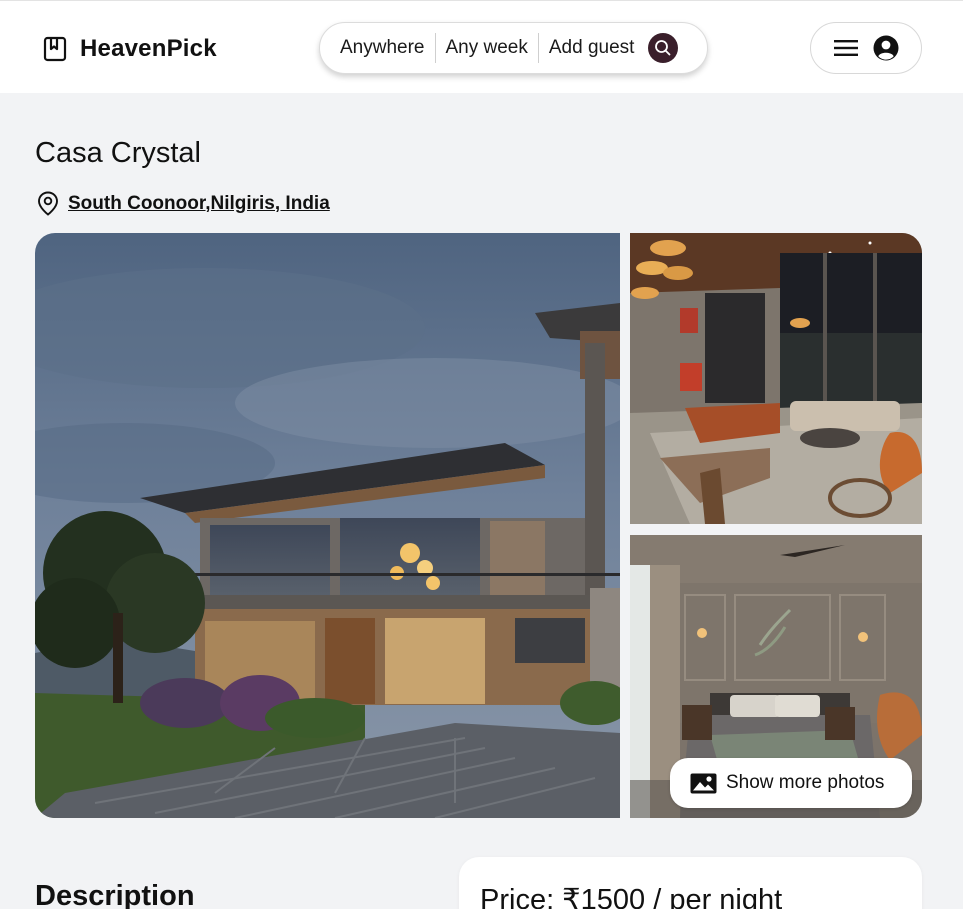 The width and height of the screenshot is (963, 909). I want to click on living-room-photo, so click(776, 378).